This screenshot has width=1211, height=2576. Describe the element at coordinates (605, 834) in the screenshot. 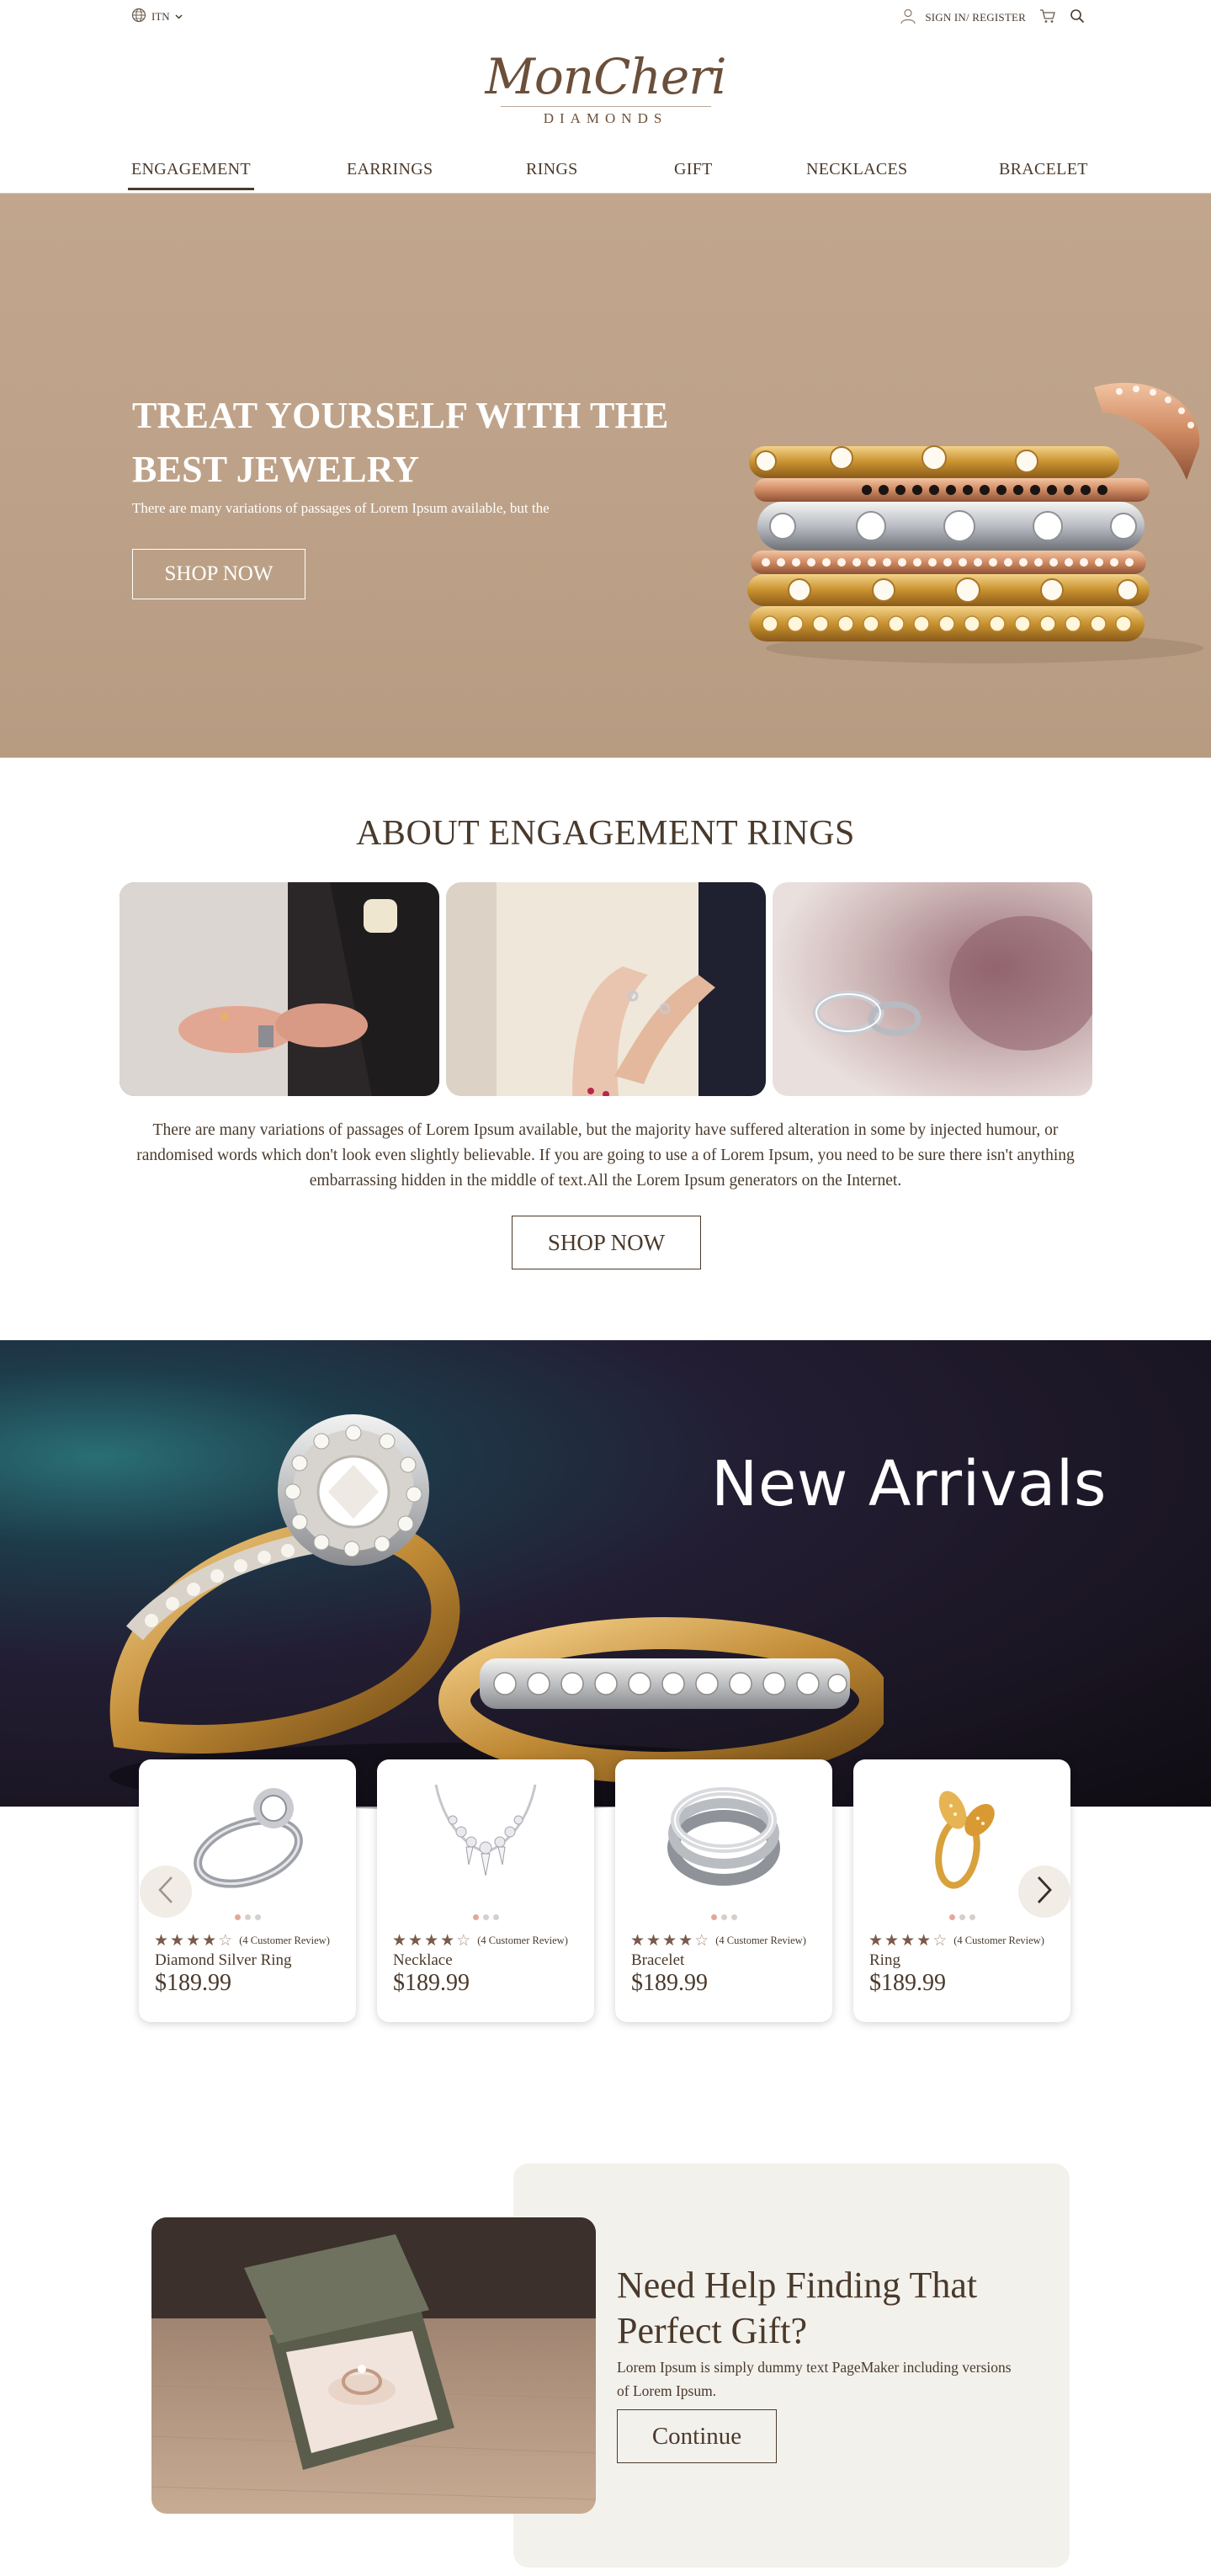

I see `about-title: ABOUT ENGAGEMENT RINGS` at that location.